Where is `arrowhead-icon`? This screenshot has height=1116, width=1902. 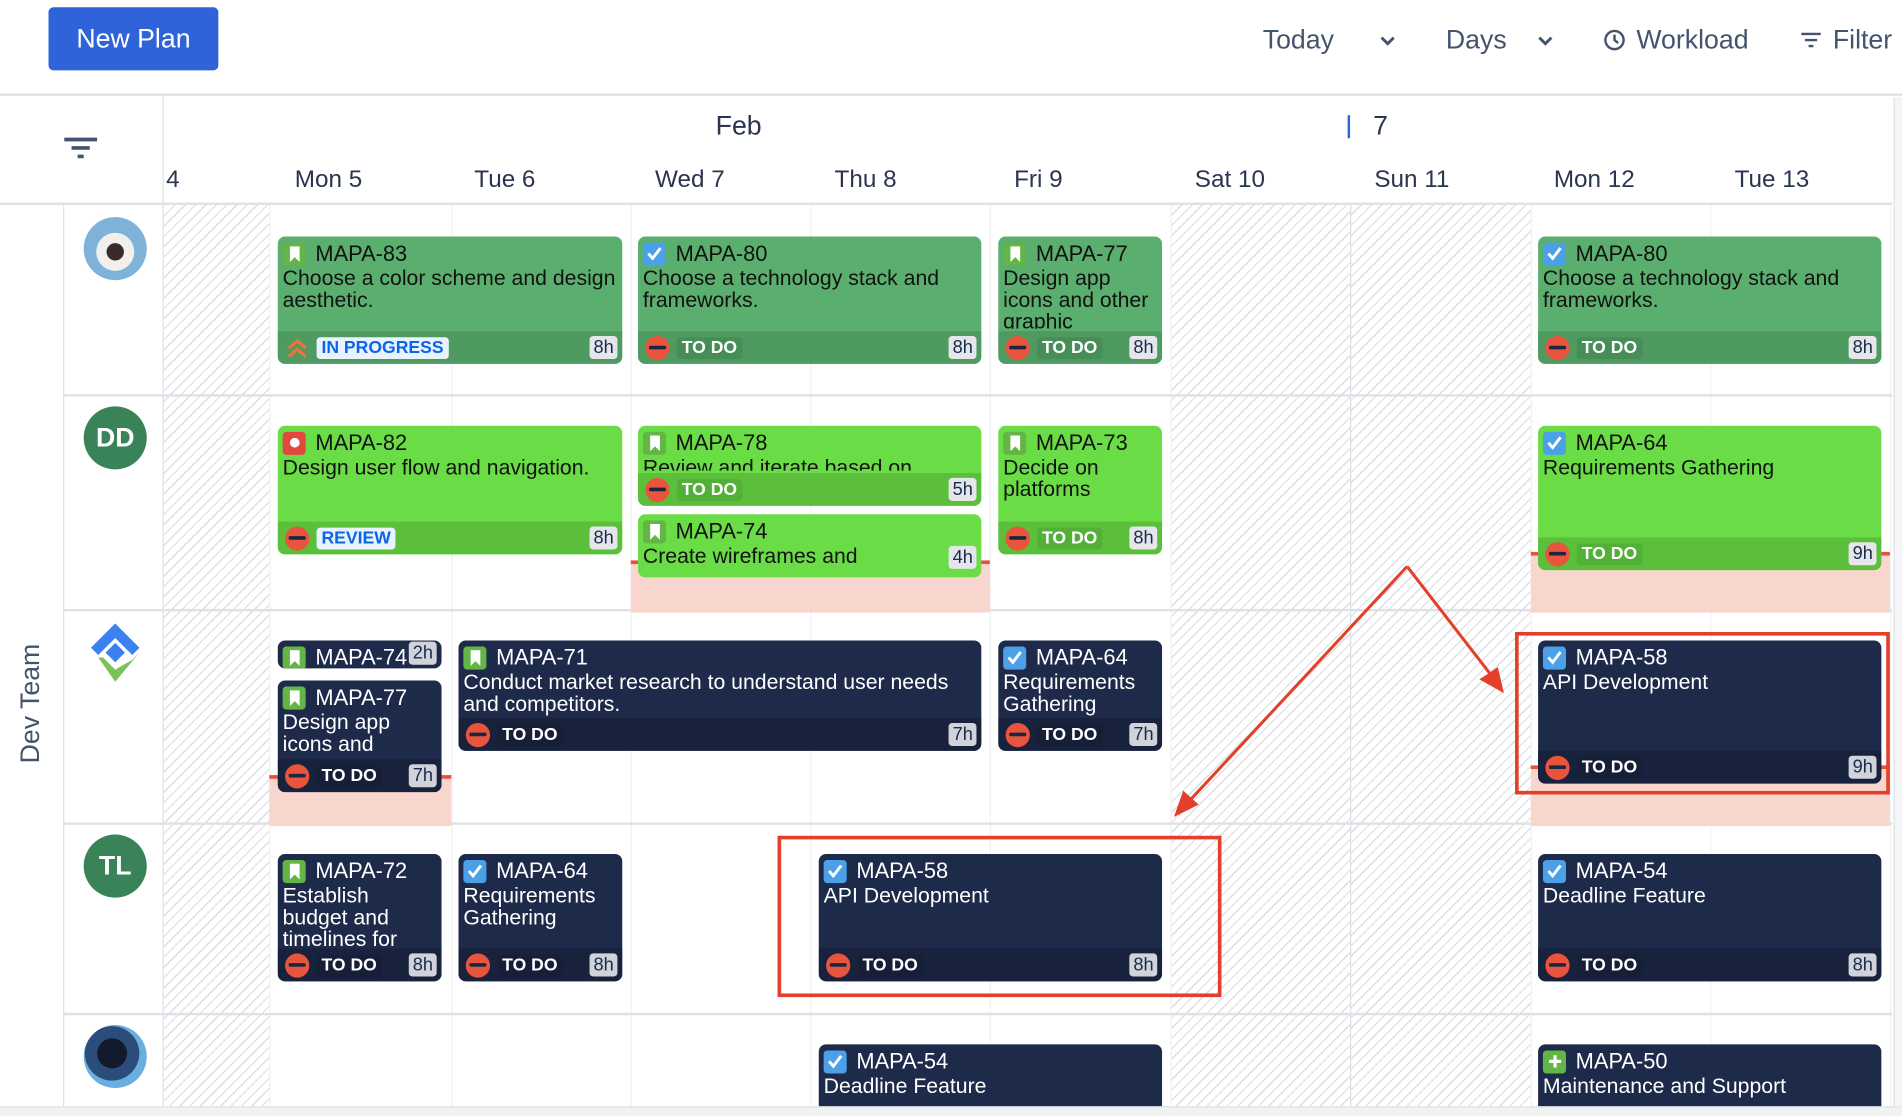
arrowhead-icon is located at coordinates (1491, 680).